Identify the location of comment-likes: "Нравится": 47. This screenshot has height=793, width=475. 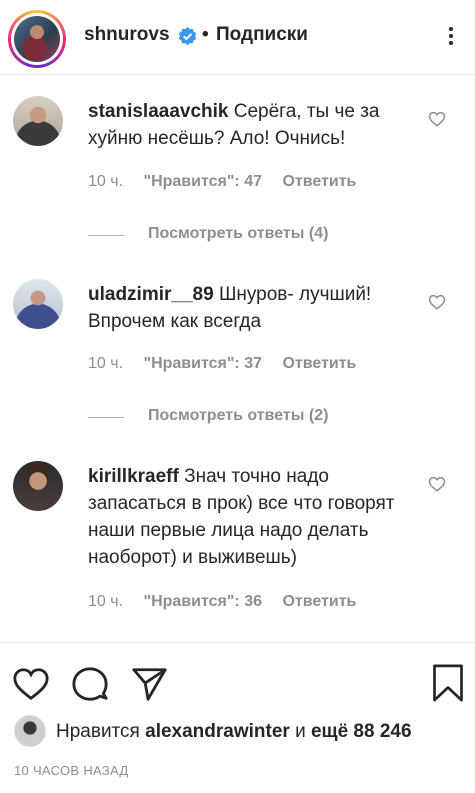
(202, 181).